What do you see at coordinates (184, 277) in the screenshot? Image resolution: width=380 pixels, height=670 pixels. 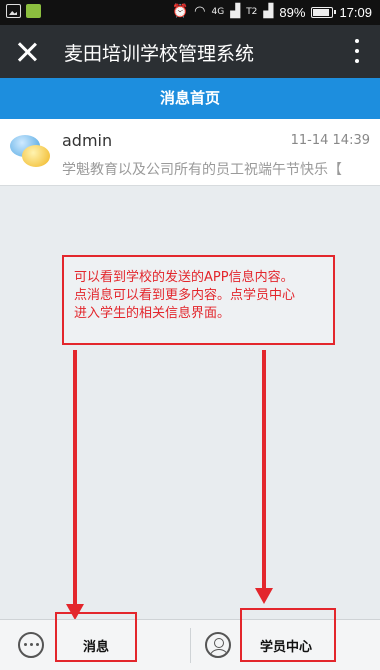 I see `annotation-line: 可以看到学校的发送的APP信息内容。` at bounding box center [184, 277].